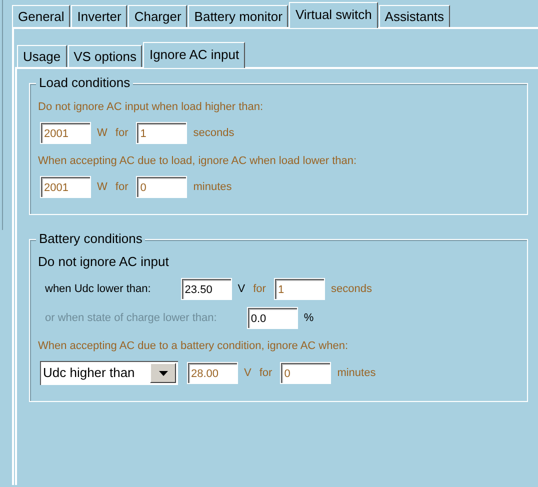 This screenshot has width=538, height=487. I want to click on input-field: 0.0, so click(272, 318).